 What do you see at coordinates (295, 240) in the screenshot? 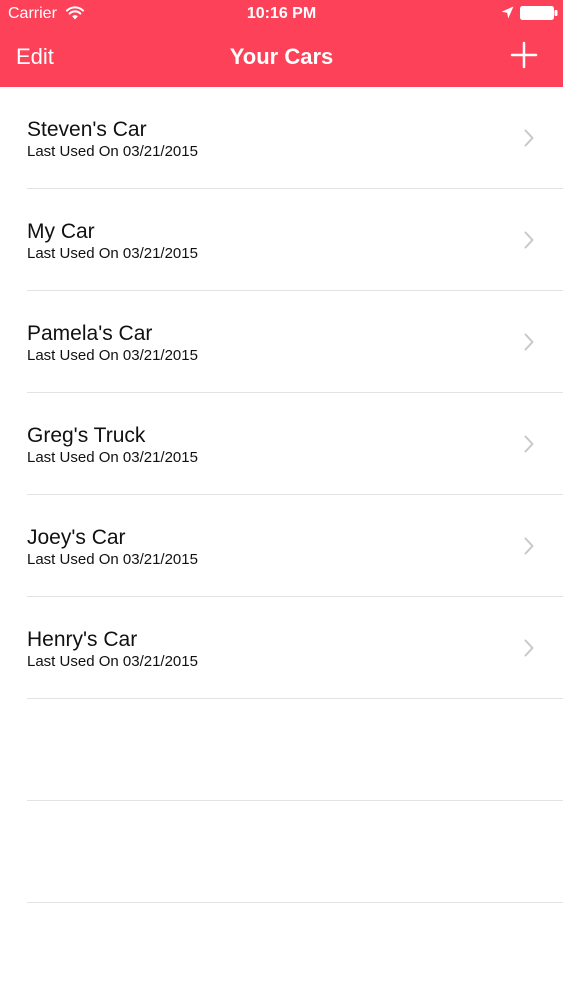
I see `car-row-my-car: My Car Last Used On 03/21/2015` at bounding box center [295, 240].